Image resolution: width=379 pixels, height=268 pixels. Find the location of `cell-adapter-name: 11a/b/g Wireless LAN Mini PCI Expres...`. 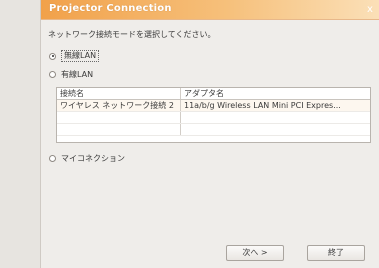

cell-adapter-name: 11a/b/g Wireless LAN Mini PCI Expres... is located at coordinates (262, 105).